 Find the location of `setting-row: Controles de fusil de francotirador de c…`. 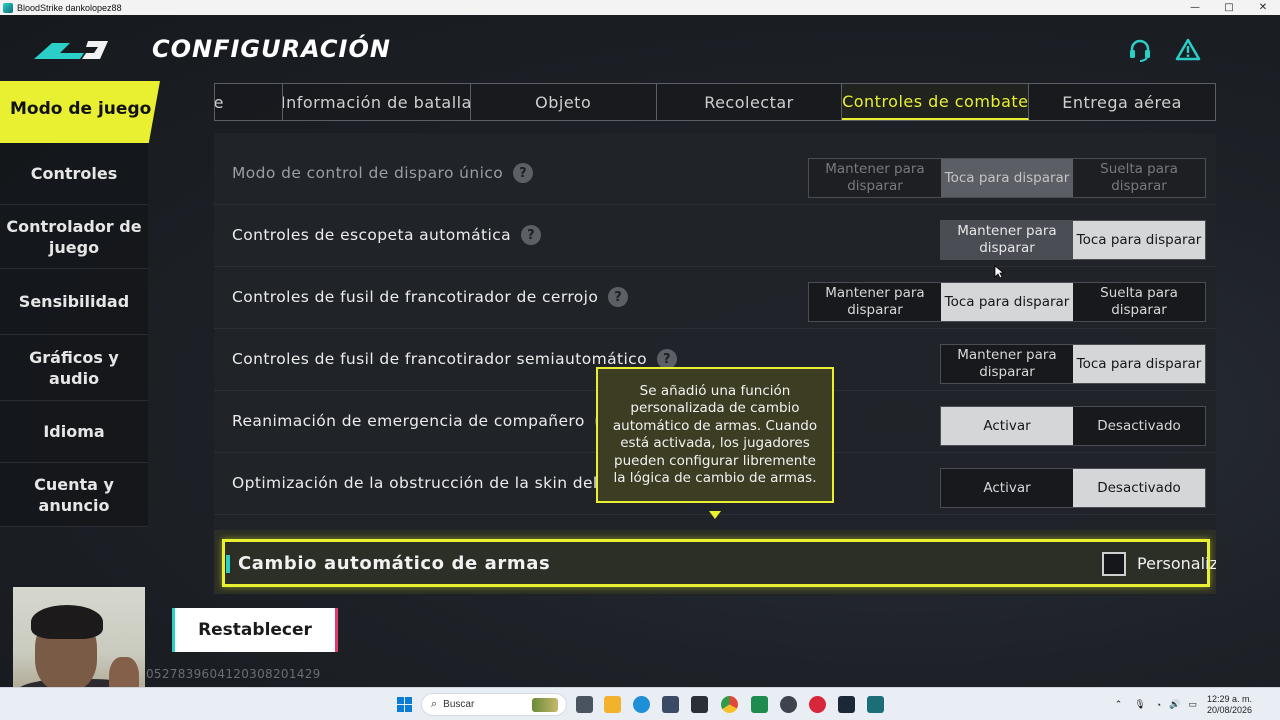

setting-row: Controles de fusil de francotirador de c… is located at coordinates (715, 298).